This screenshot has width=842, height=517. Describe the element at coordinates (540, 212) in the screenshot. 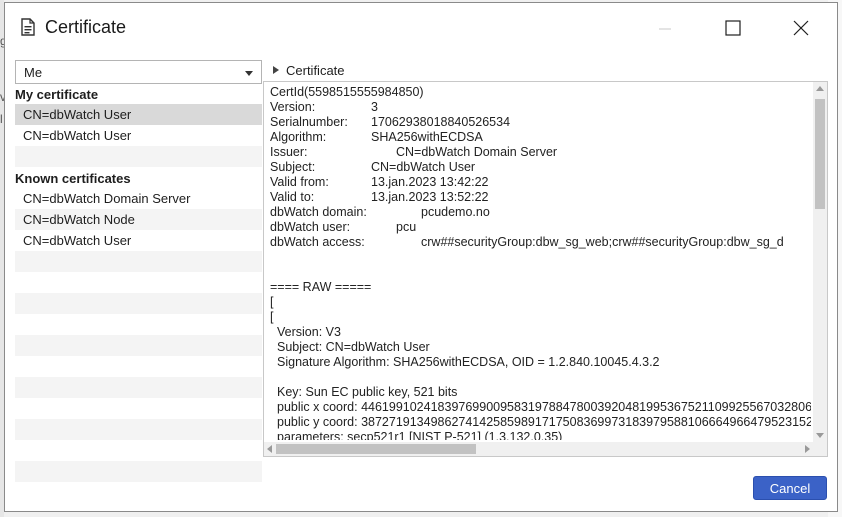

I see `field-row: dbWatch domain: pcudemo.no` at that location.